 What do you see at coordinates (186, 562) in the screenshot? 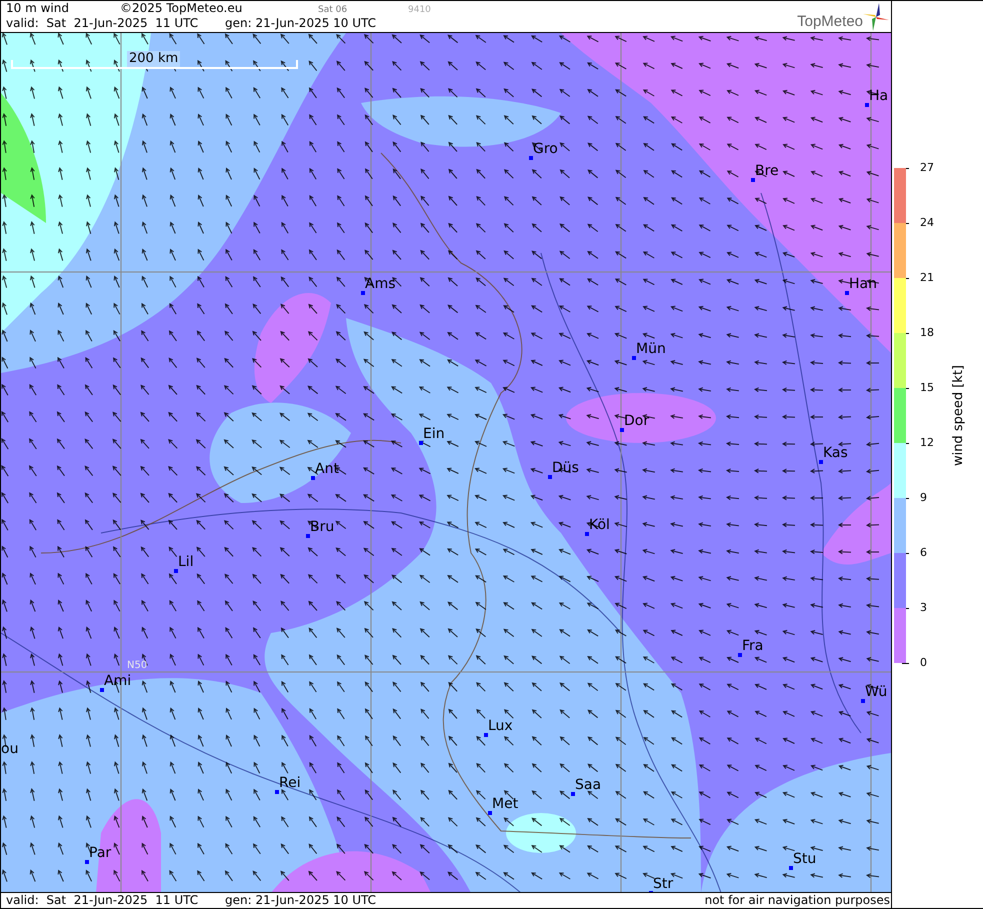
I see `city-label: Lil` at bounding box center [186, 562].